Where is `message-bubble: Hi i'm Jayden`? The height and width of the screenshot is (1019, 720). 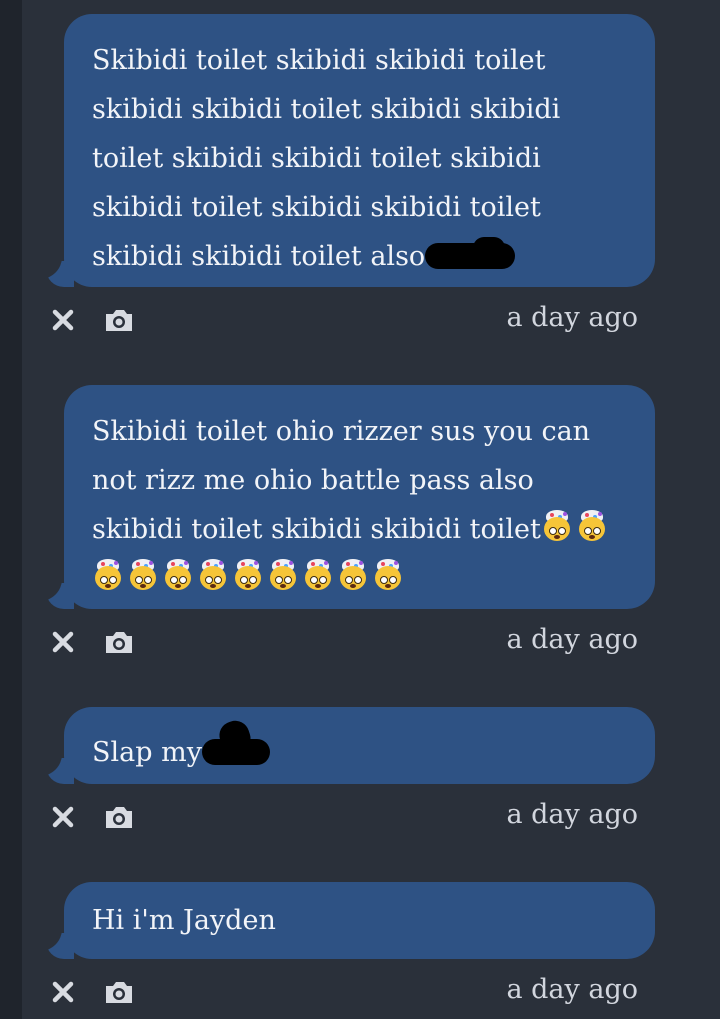 message-bubble: Hi i'm Jayden is located at coordinates (359, 920).